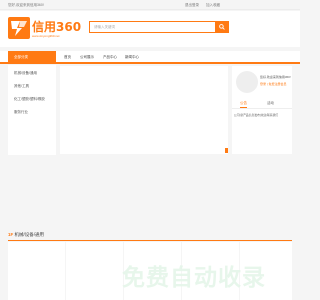 This screenshot has width=320, height=300. I want to click on category-sidebar: 机械/设备/通用 其他/工具 化工/塑胶/塑料/橡胶 服务行业, so click(32, 110).